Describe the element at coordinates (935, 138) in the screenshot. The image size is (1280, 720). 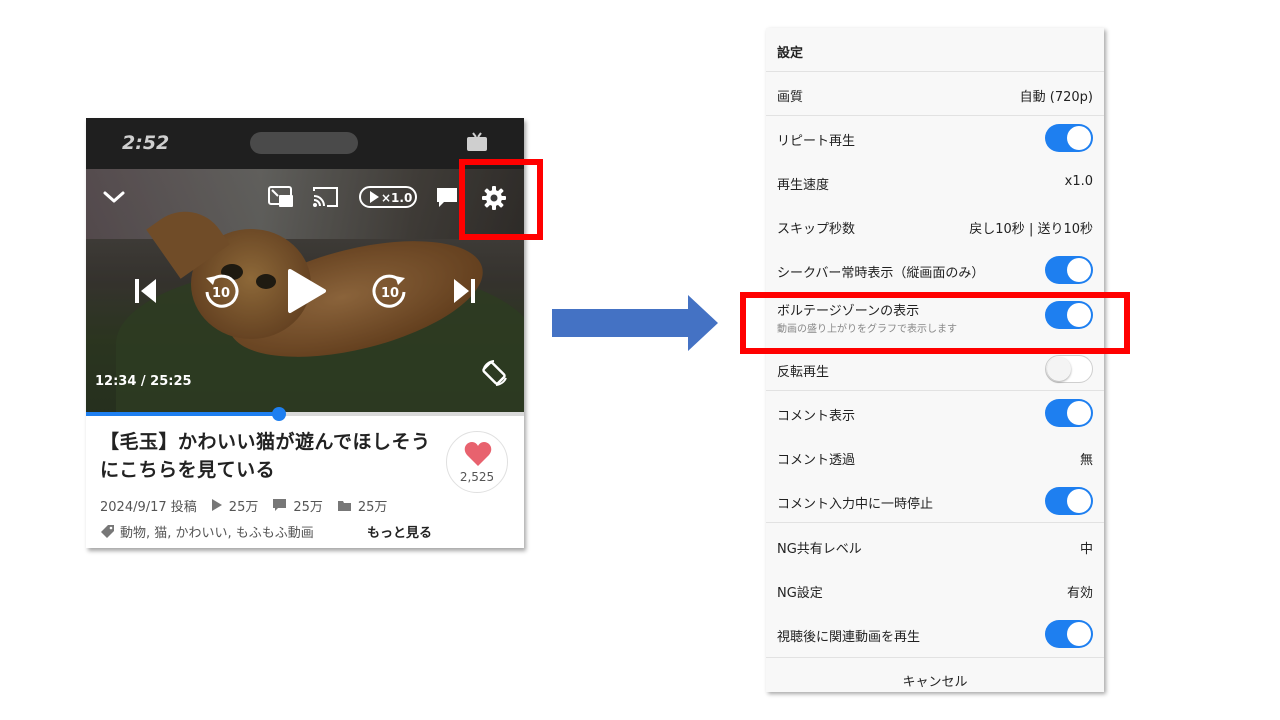
I see `setting-row-repeat: リピート再生` at that location.